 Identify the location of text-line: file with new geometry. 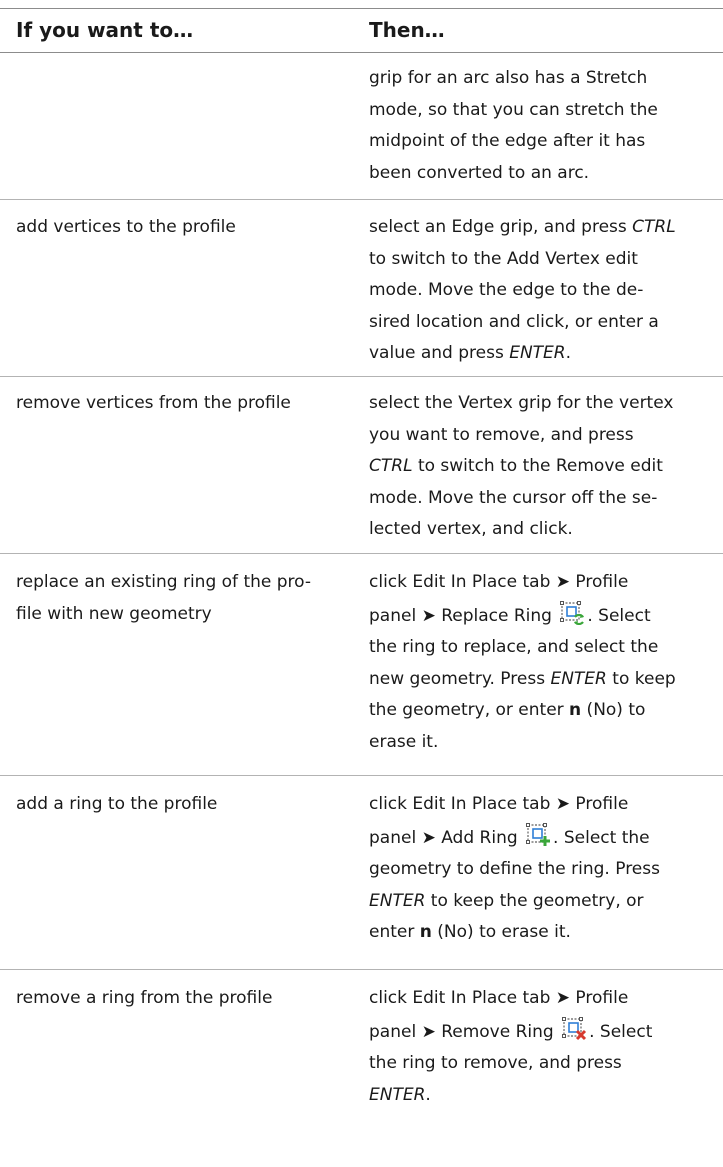
(114, 613).